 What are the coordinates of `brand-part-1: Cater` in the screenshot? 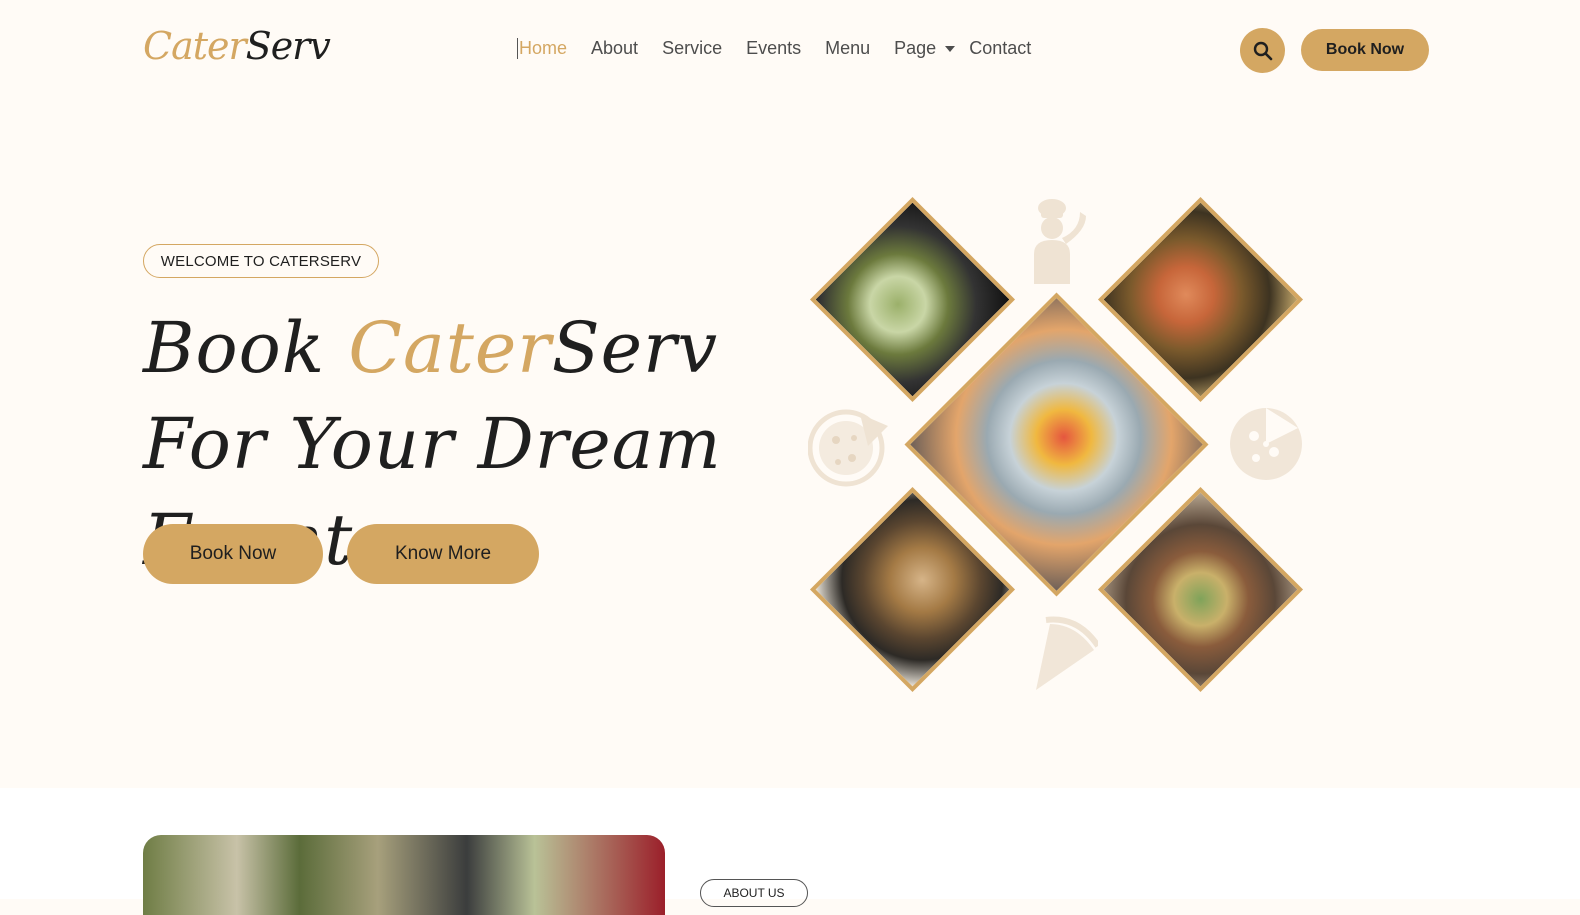 It's located at (195, 46).